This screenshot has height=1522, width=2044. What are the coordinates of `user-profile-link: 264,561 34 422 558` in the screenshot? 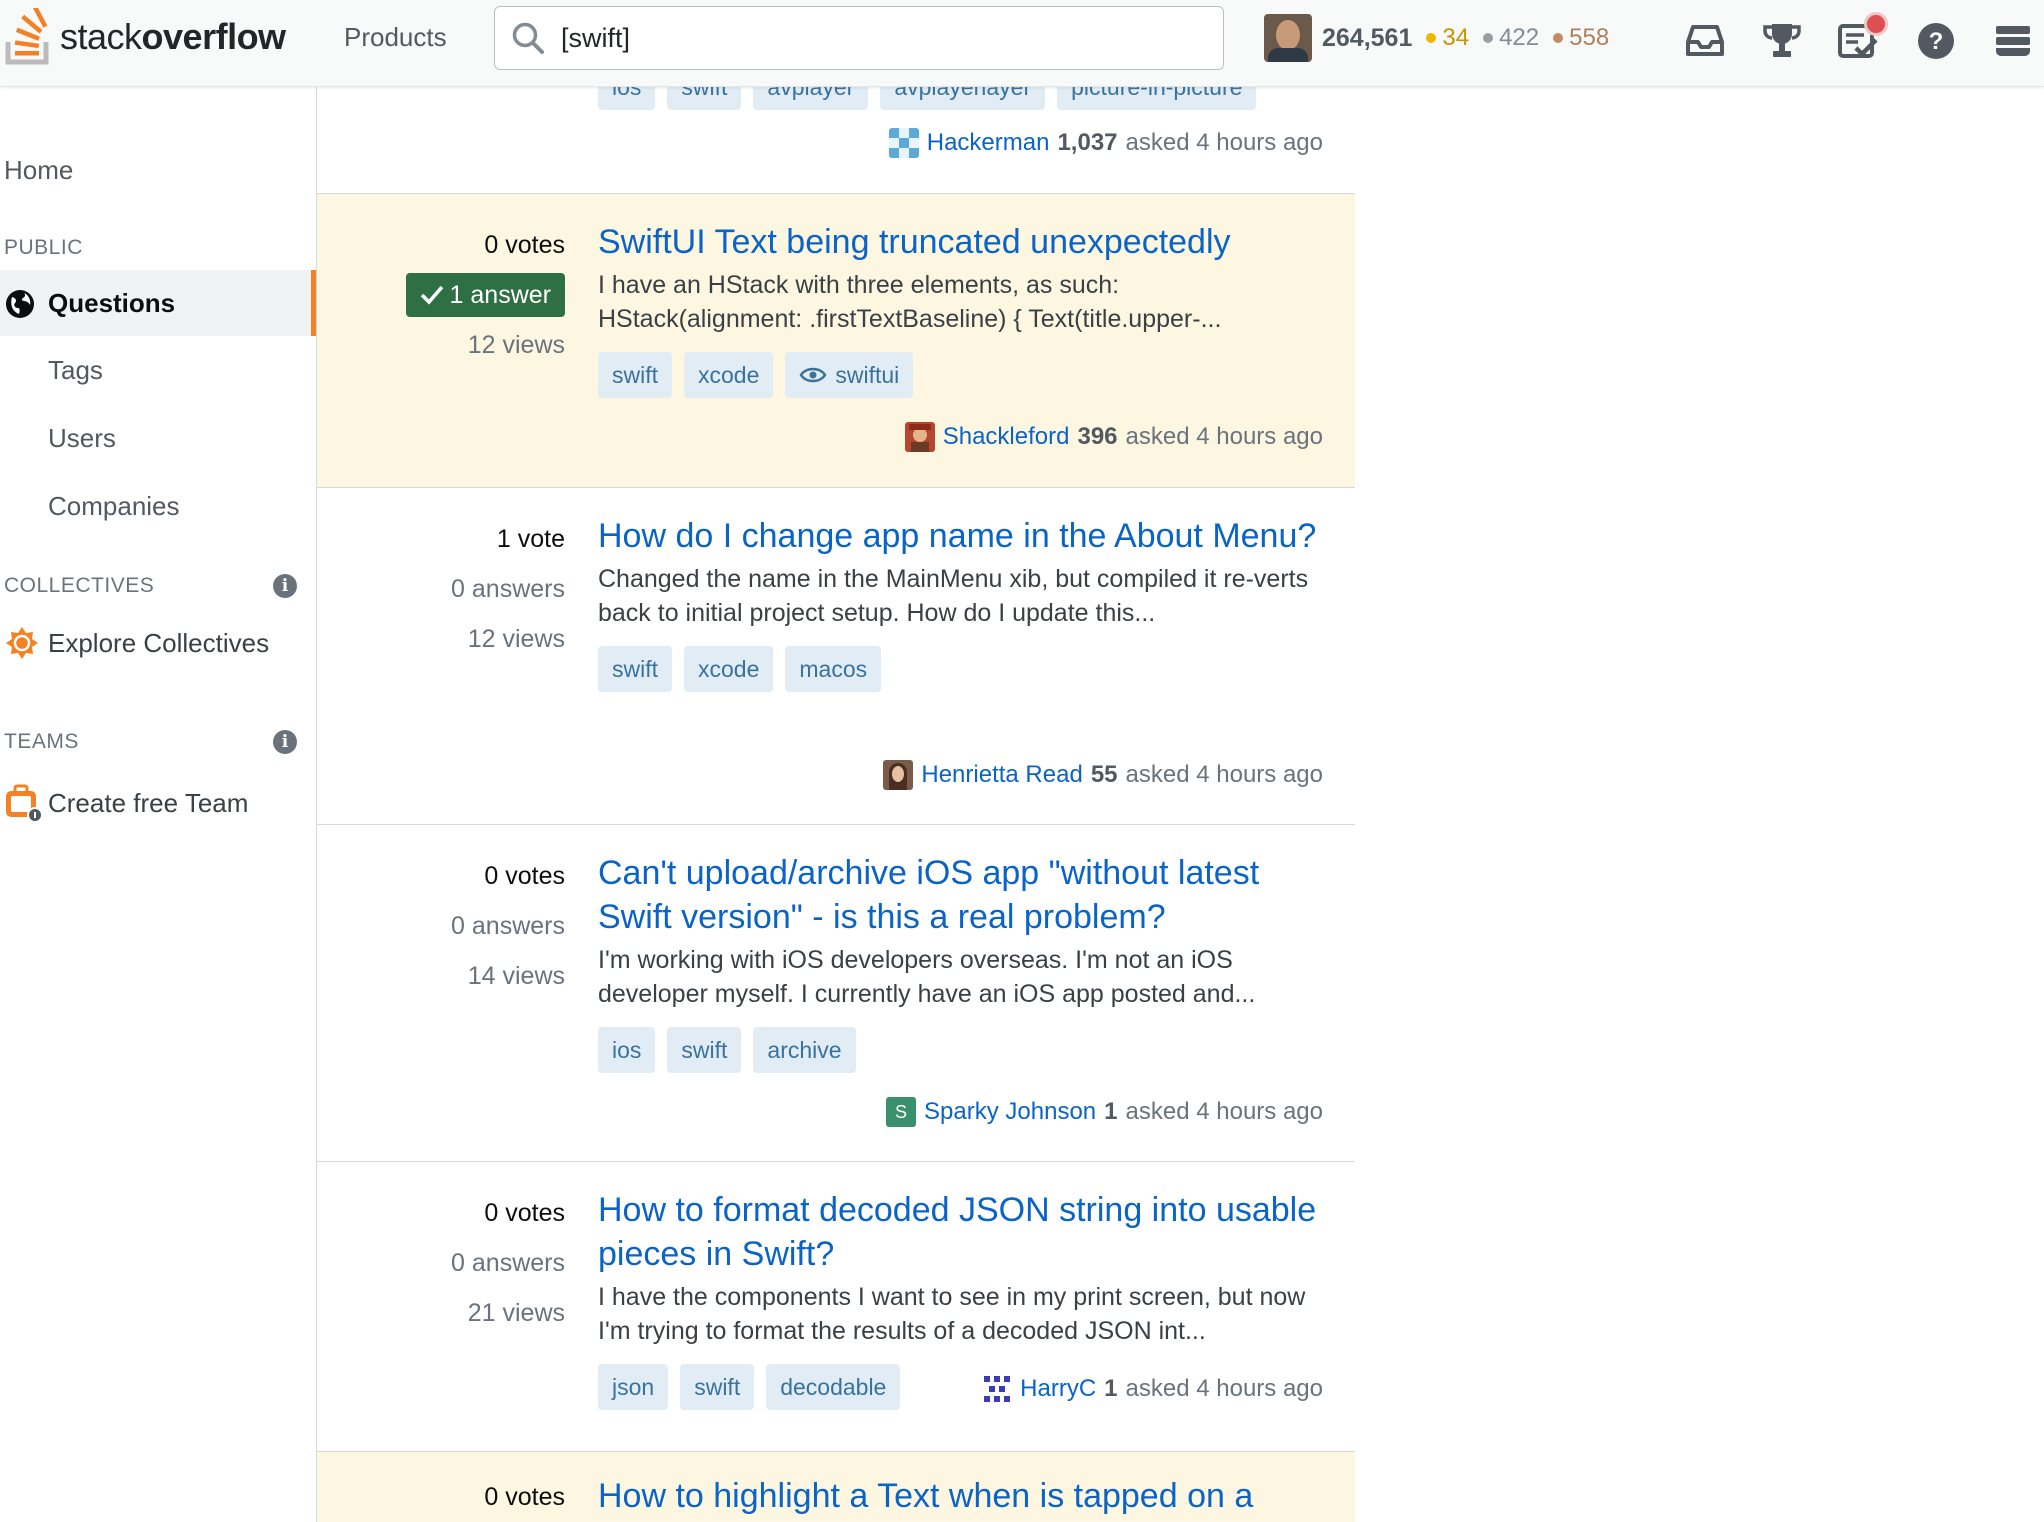 It's located at (1436, 38).